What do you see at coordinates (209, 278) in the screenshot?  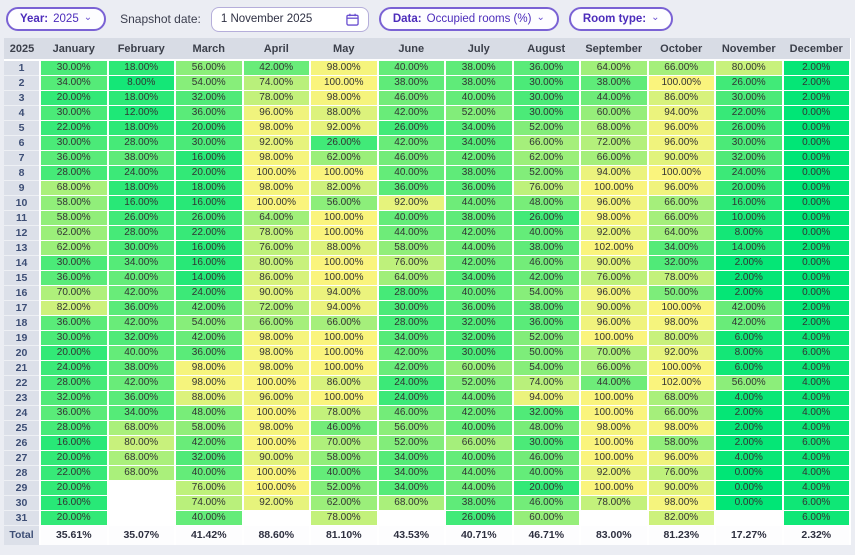 I see `heat-cell: 14.00%` at bounding box center [209, 278].